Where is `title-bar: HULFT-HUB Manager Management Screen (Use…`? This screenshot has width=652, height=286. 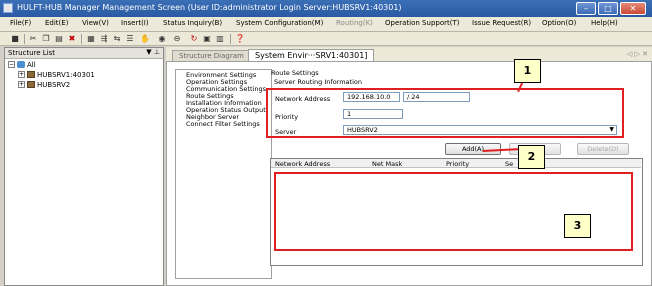 title-bar: HULFT-HUB Manager Management Screen (Use… is located at coordinates (326, 8).